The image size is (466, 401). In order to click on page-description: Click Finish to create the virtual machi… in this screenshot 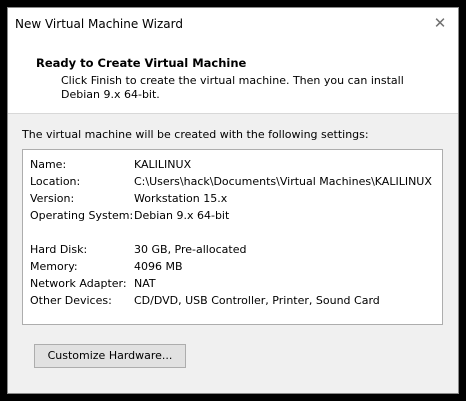, I will do `click(232, 87)`.